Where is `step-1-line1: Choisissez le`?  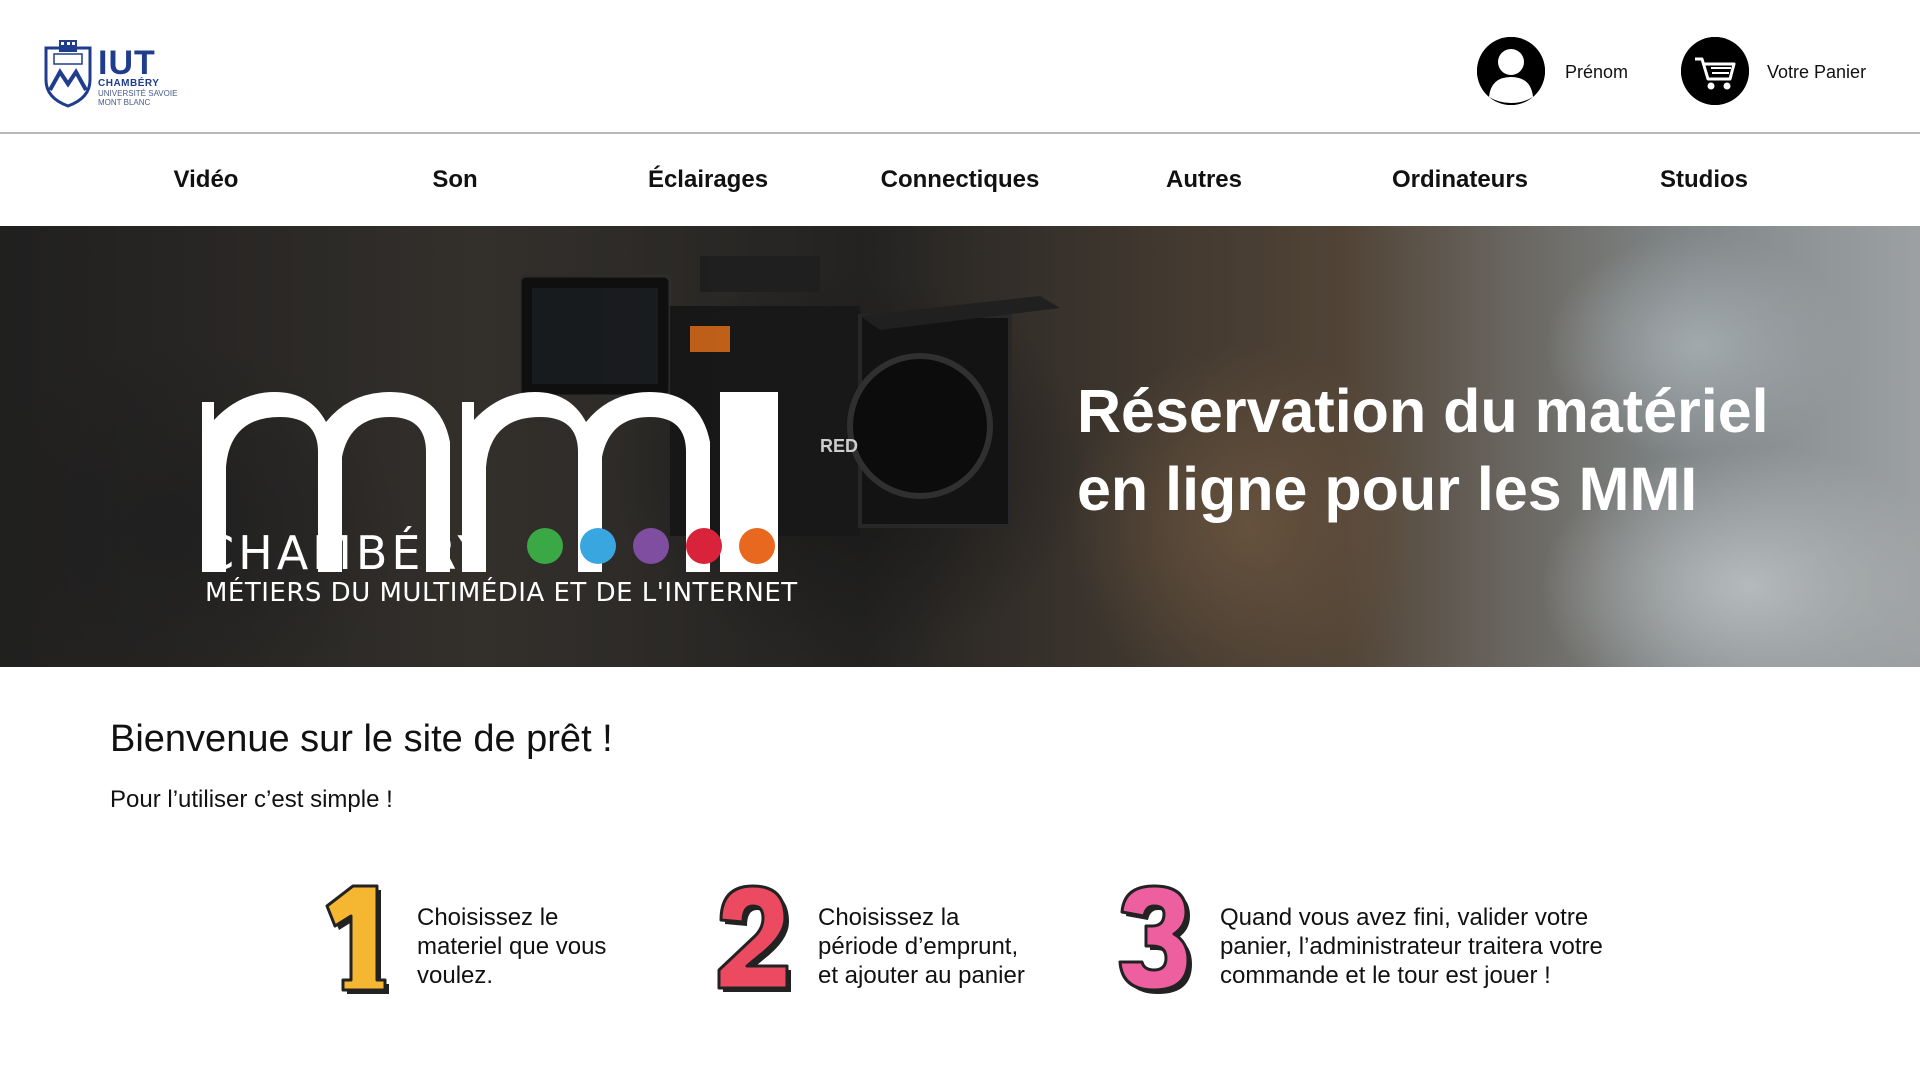 step-1-line1: Choisissez le is located at coordinates (488, 917).